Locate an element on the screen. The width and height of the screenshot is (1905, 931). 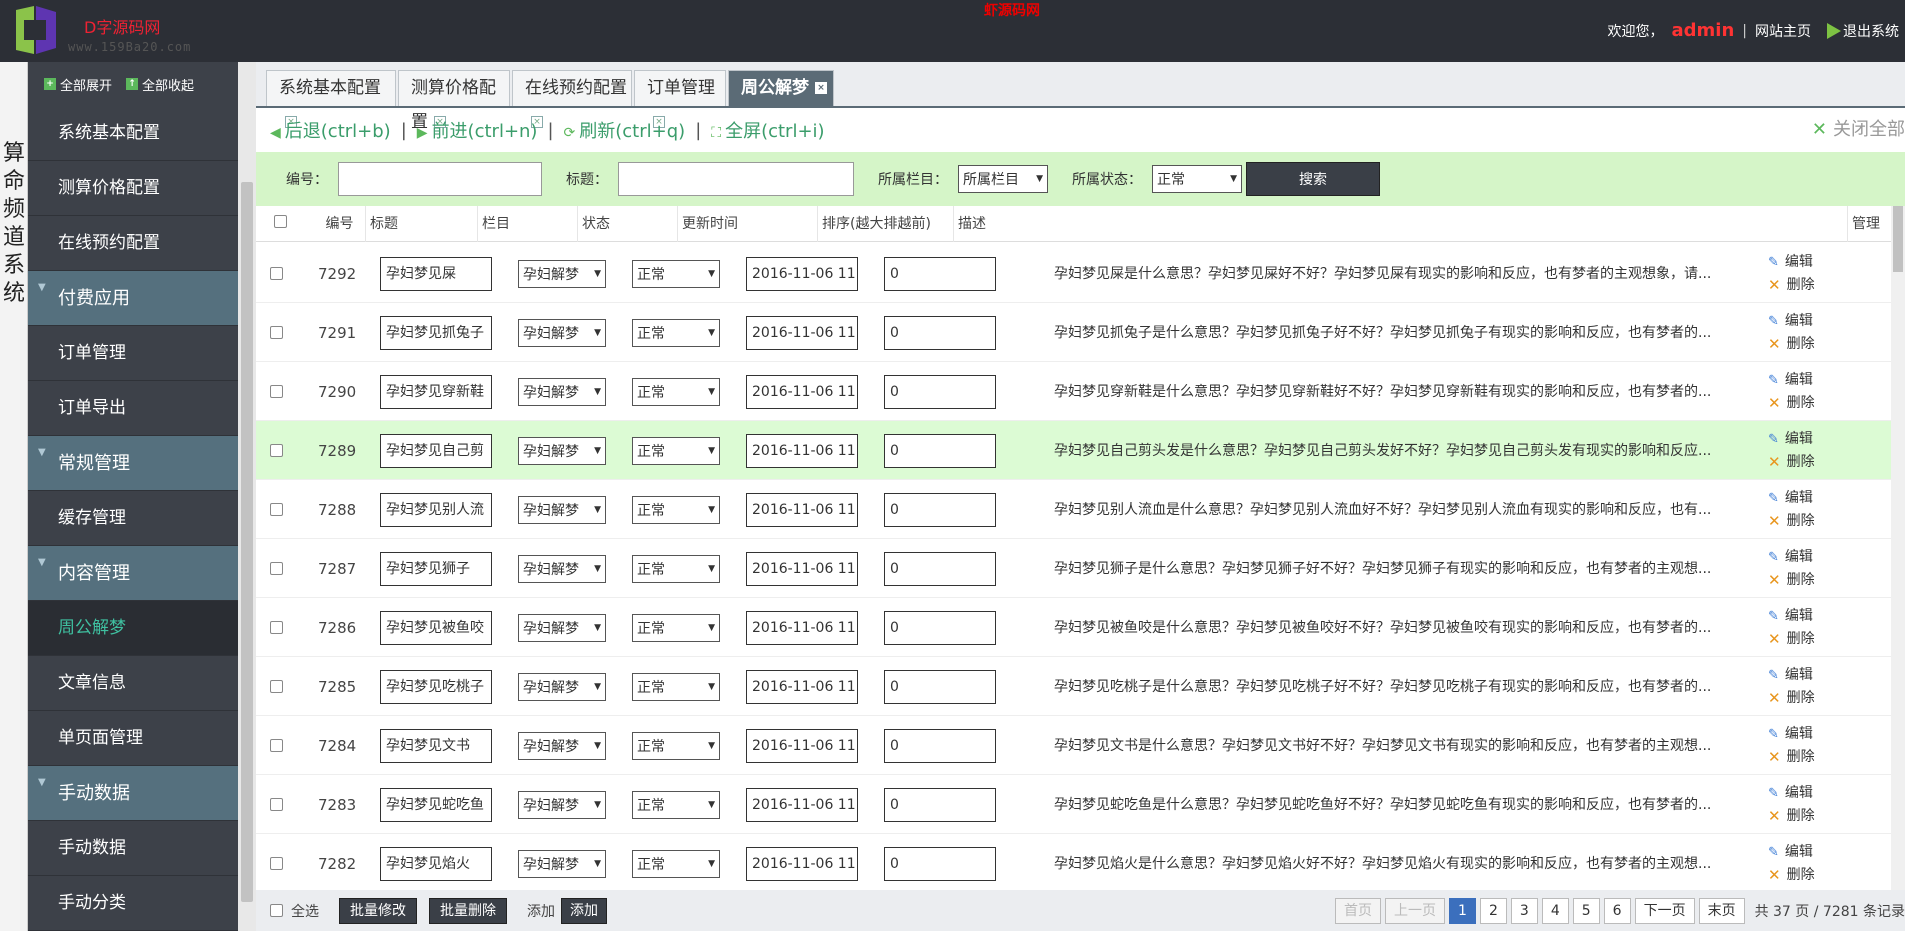
batch-edit-button: 批量修改 is located at coordinates (378, 910).